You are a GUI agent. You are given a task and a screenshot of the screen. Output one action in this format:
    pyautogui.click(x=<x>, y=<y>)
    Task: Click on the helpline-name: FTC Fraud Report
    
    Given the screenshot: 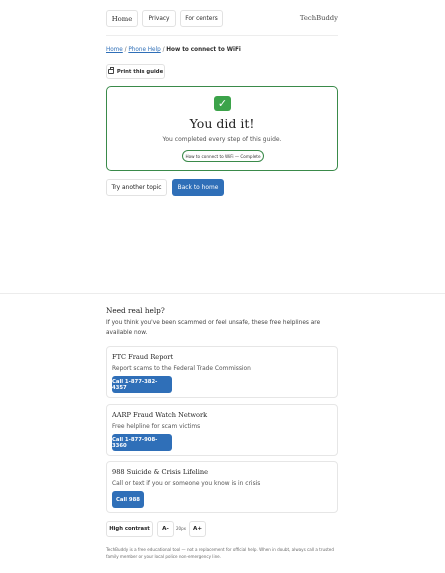 What is the action you would take?
    pyautogui.click(x=143, y=357)
    